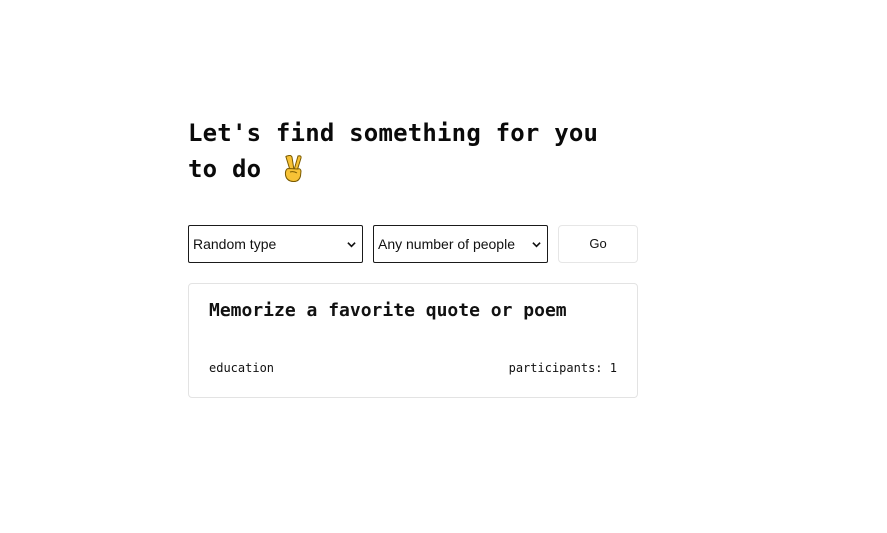 This screenshot has height=533, width=887. What do you see at coordinates (293, 173) in the screenshot?
I see `victory-hand-icon` at bounding box center [293, 173].